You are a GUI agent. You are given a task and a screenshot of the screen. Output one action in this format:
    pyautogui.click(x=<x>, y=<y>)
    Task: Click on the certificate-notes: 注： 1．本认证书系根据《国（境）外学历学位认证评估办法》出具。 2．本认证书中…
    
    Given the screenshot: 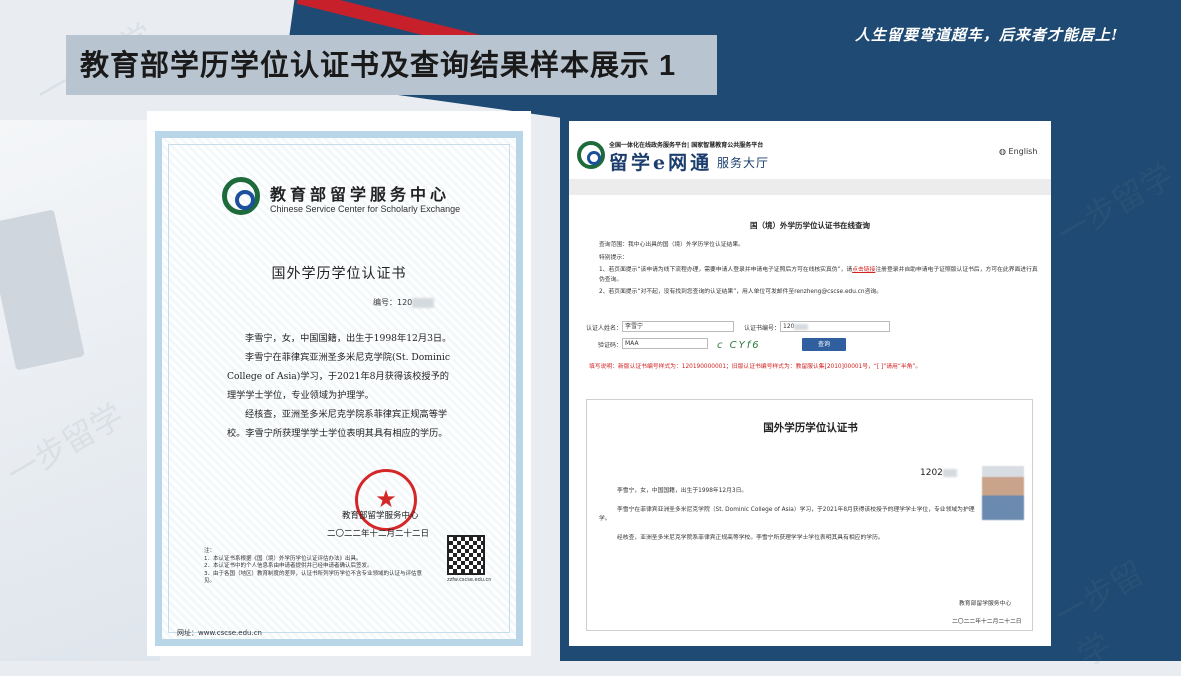 What is the action you would take?
    pyautogui.click(x=313, y=566)
    